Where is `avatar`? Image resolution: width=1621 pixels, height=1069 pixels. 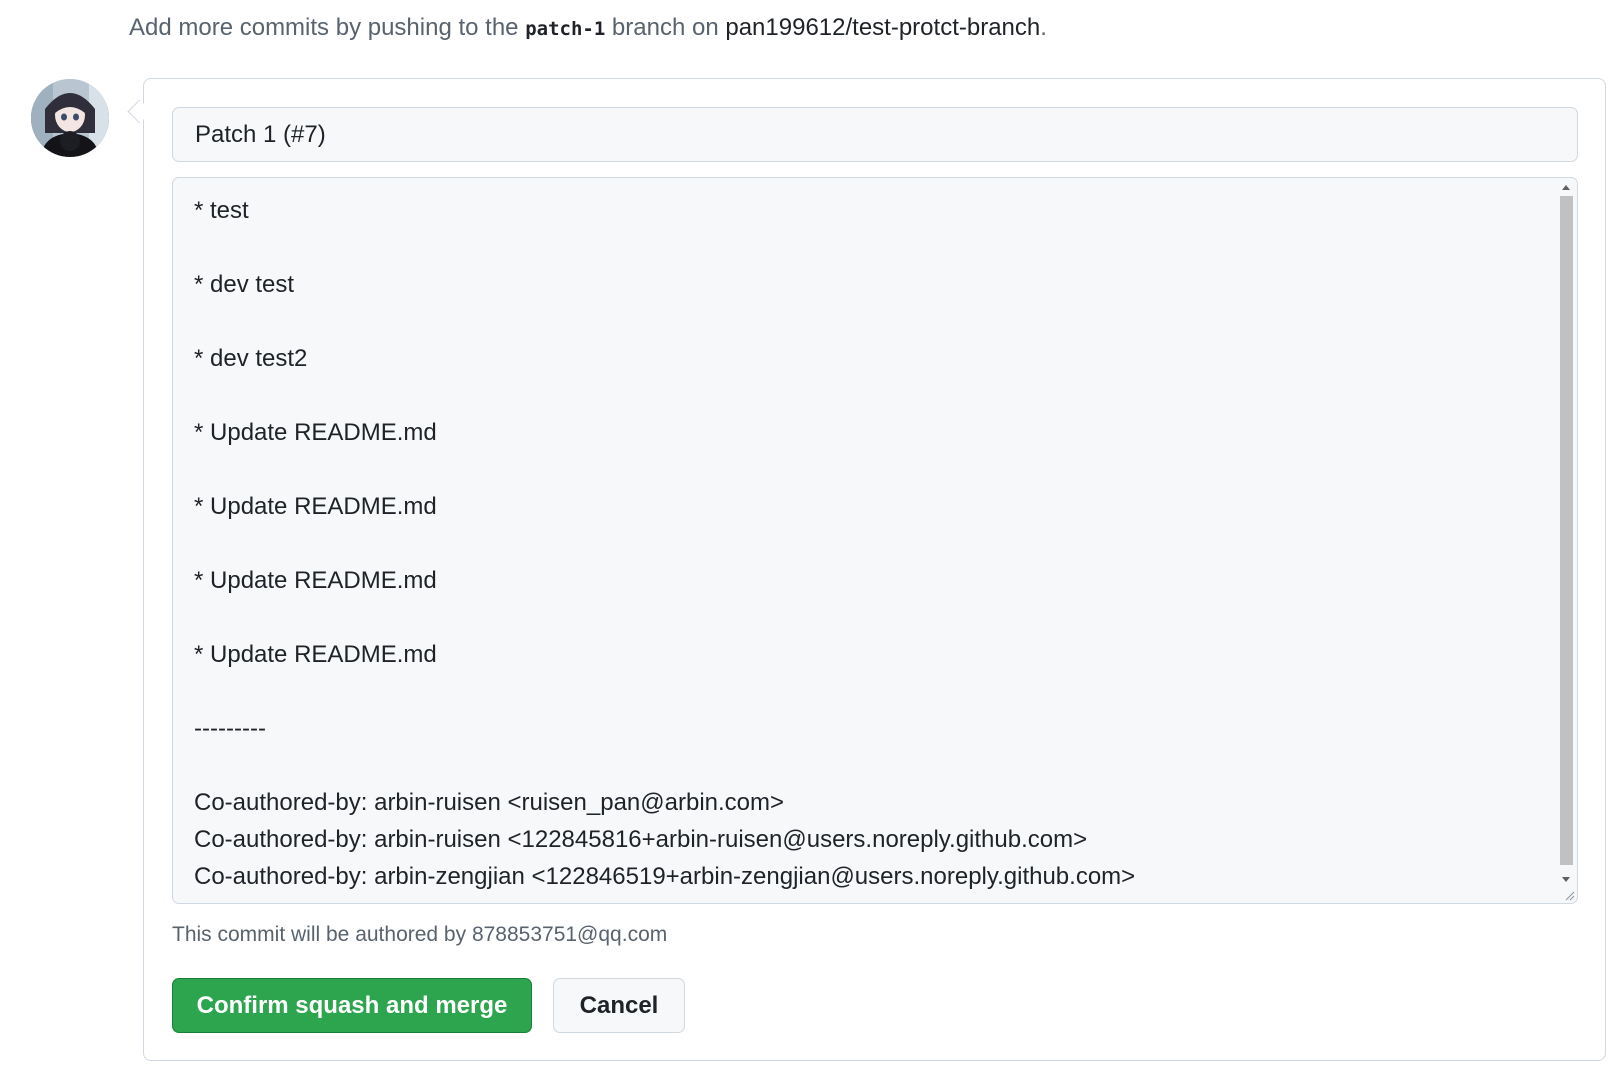 avatar is located at coordinates (70, 118).